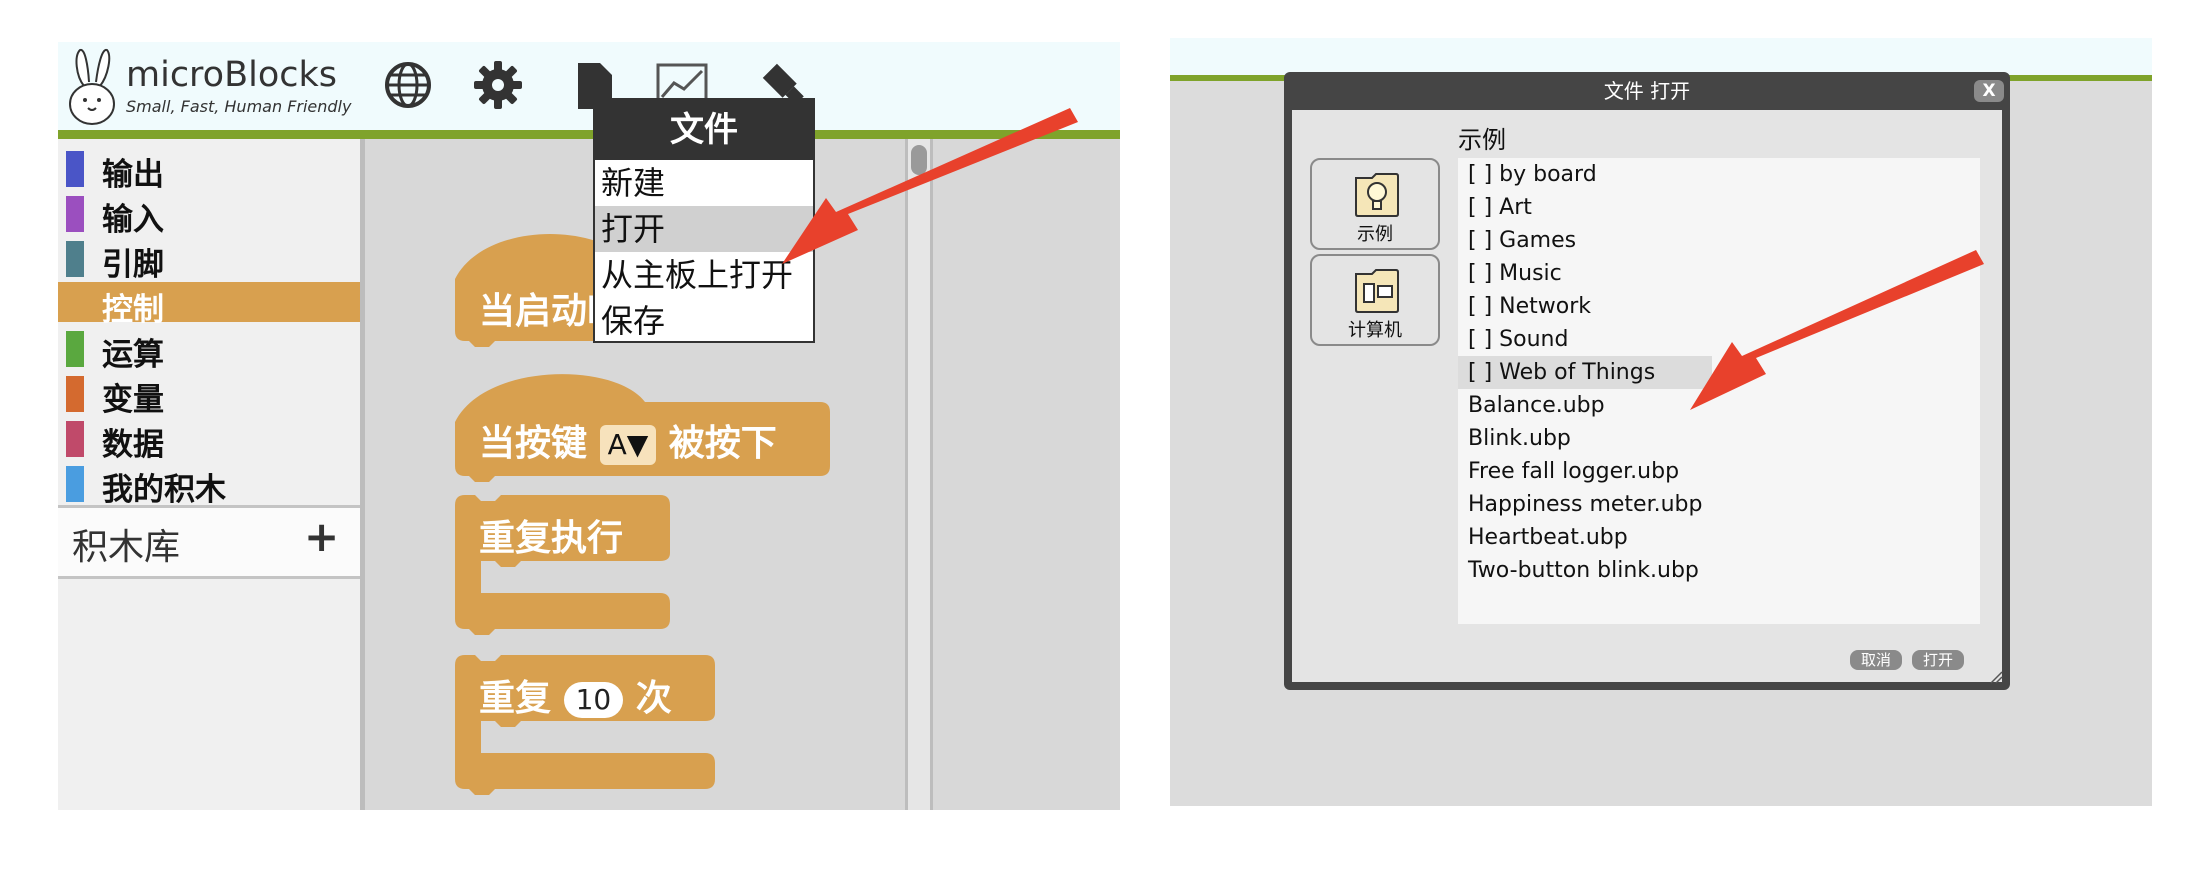 Image resolution: width=2200 pixels, height=878 pixels. I want to click on computer-folder-icon, so click(1377, 291).